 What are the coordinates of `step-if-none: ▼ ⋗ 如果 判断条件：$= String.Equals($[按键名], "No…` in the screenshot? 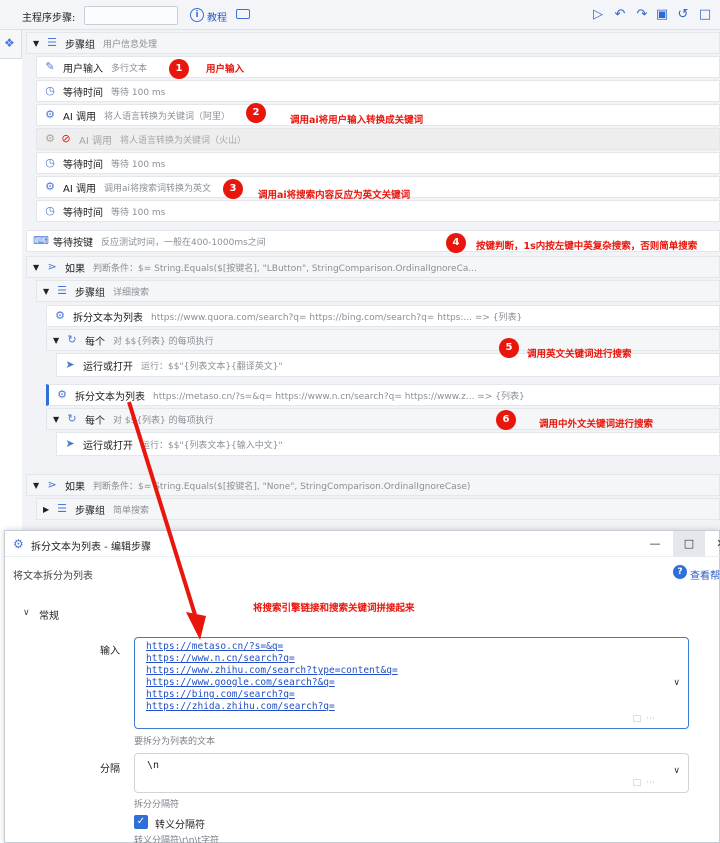 It's located at (373, 485).